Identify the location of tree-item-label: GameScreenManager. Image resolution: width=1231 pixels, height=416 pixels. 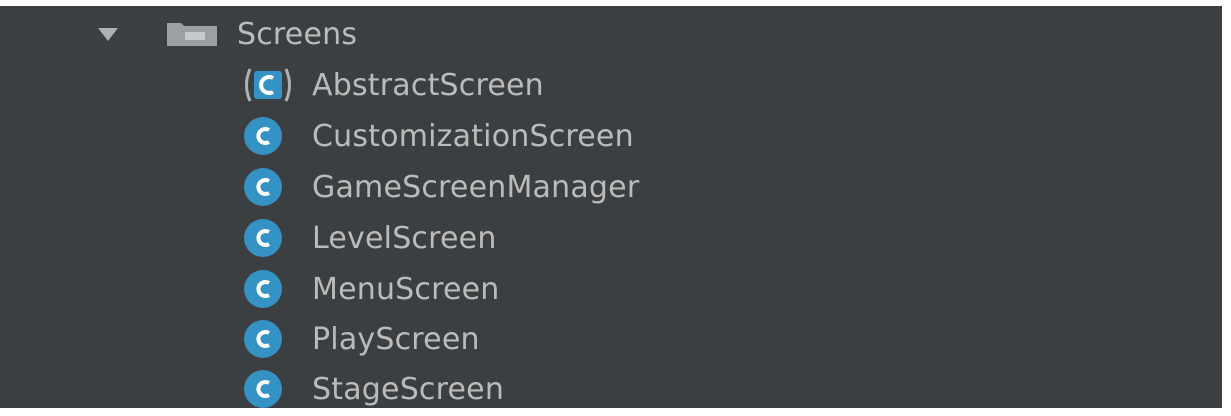
(476, 187).